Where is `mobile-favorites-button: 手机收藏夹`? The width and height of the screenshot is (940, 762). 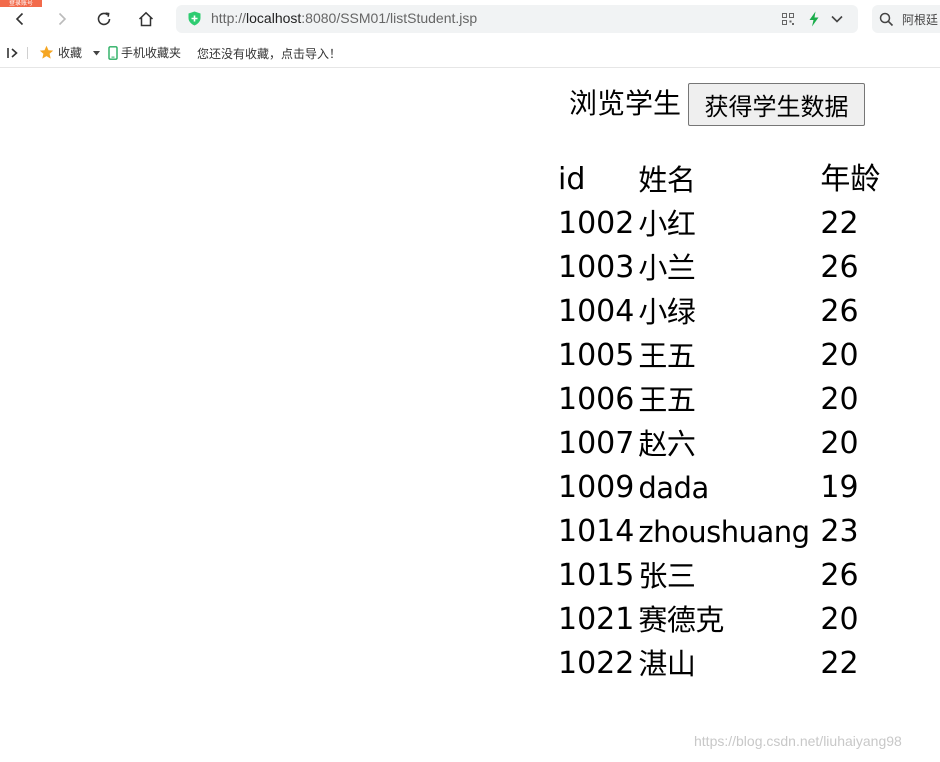
mobile-favorites-button: 手机收藏夹 is located at coordinates (144, 52).